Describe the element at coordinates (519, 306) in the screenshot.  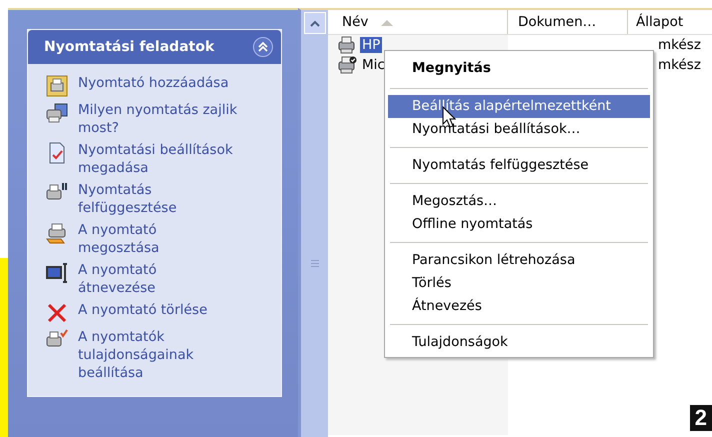
I see `menu-item: Átnevezés` at that location.